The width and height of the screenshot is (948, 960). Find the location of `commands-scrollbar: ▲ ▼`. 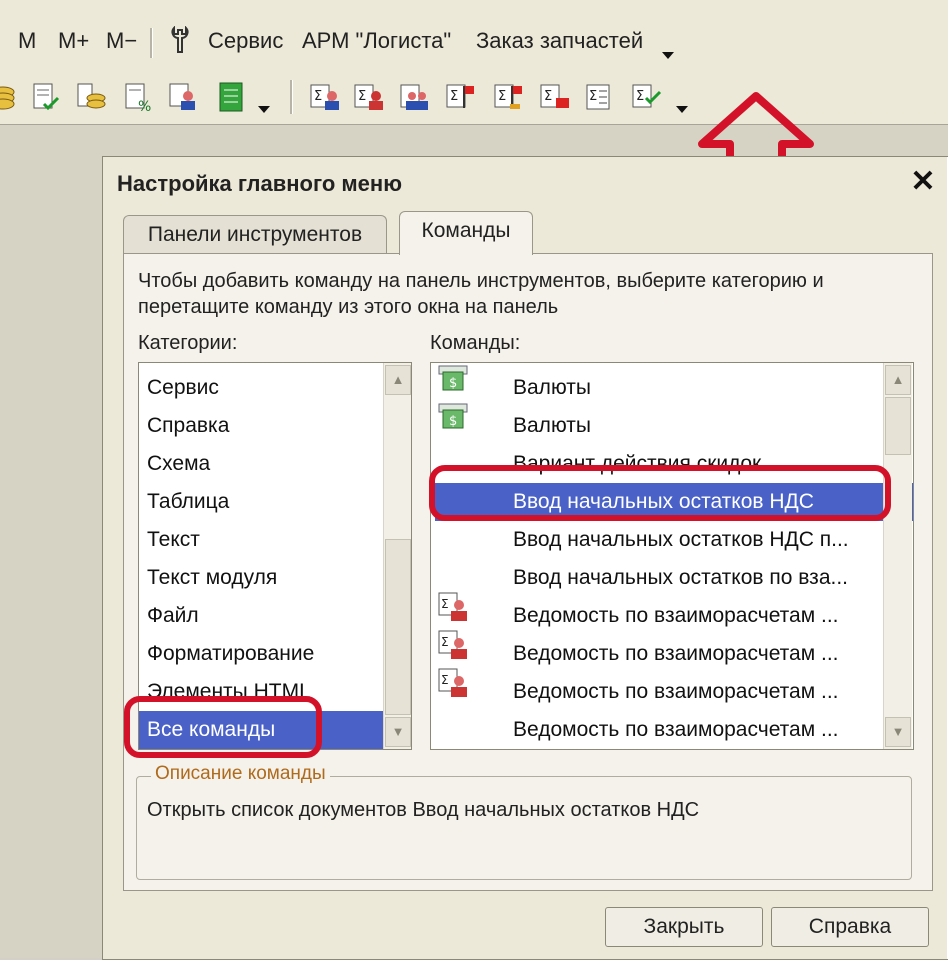

commands-scrollbar: ▲ ▼ is located at coordinates (897, 556).